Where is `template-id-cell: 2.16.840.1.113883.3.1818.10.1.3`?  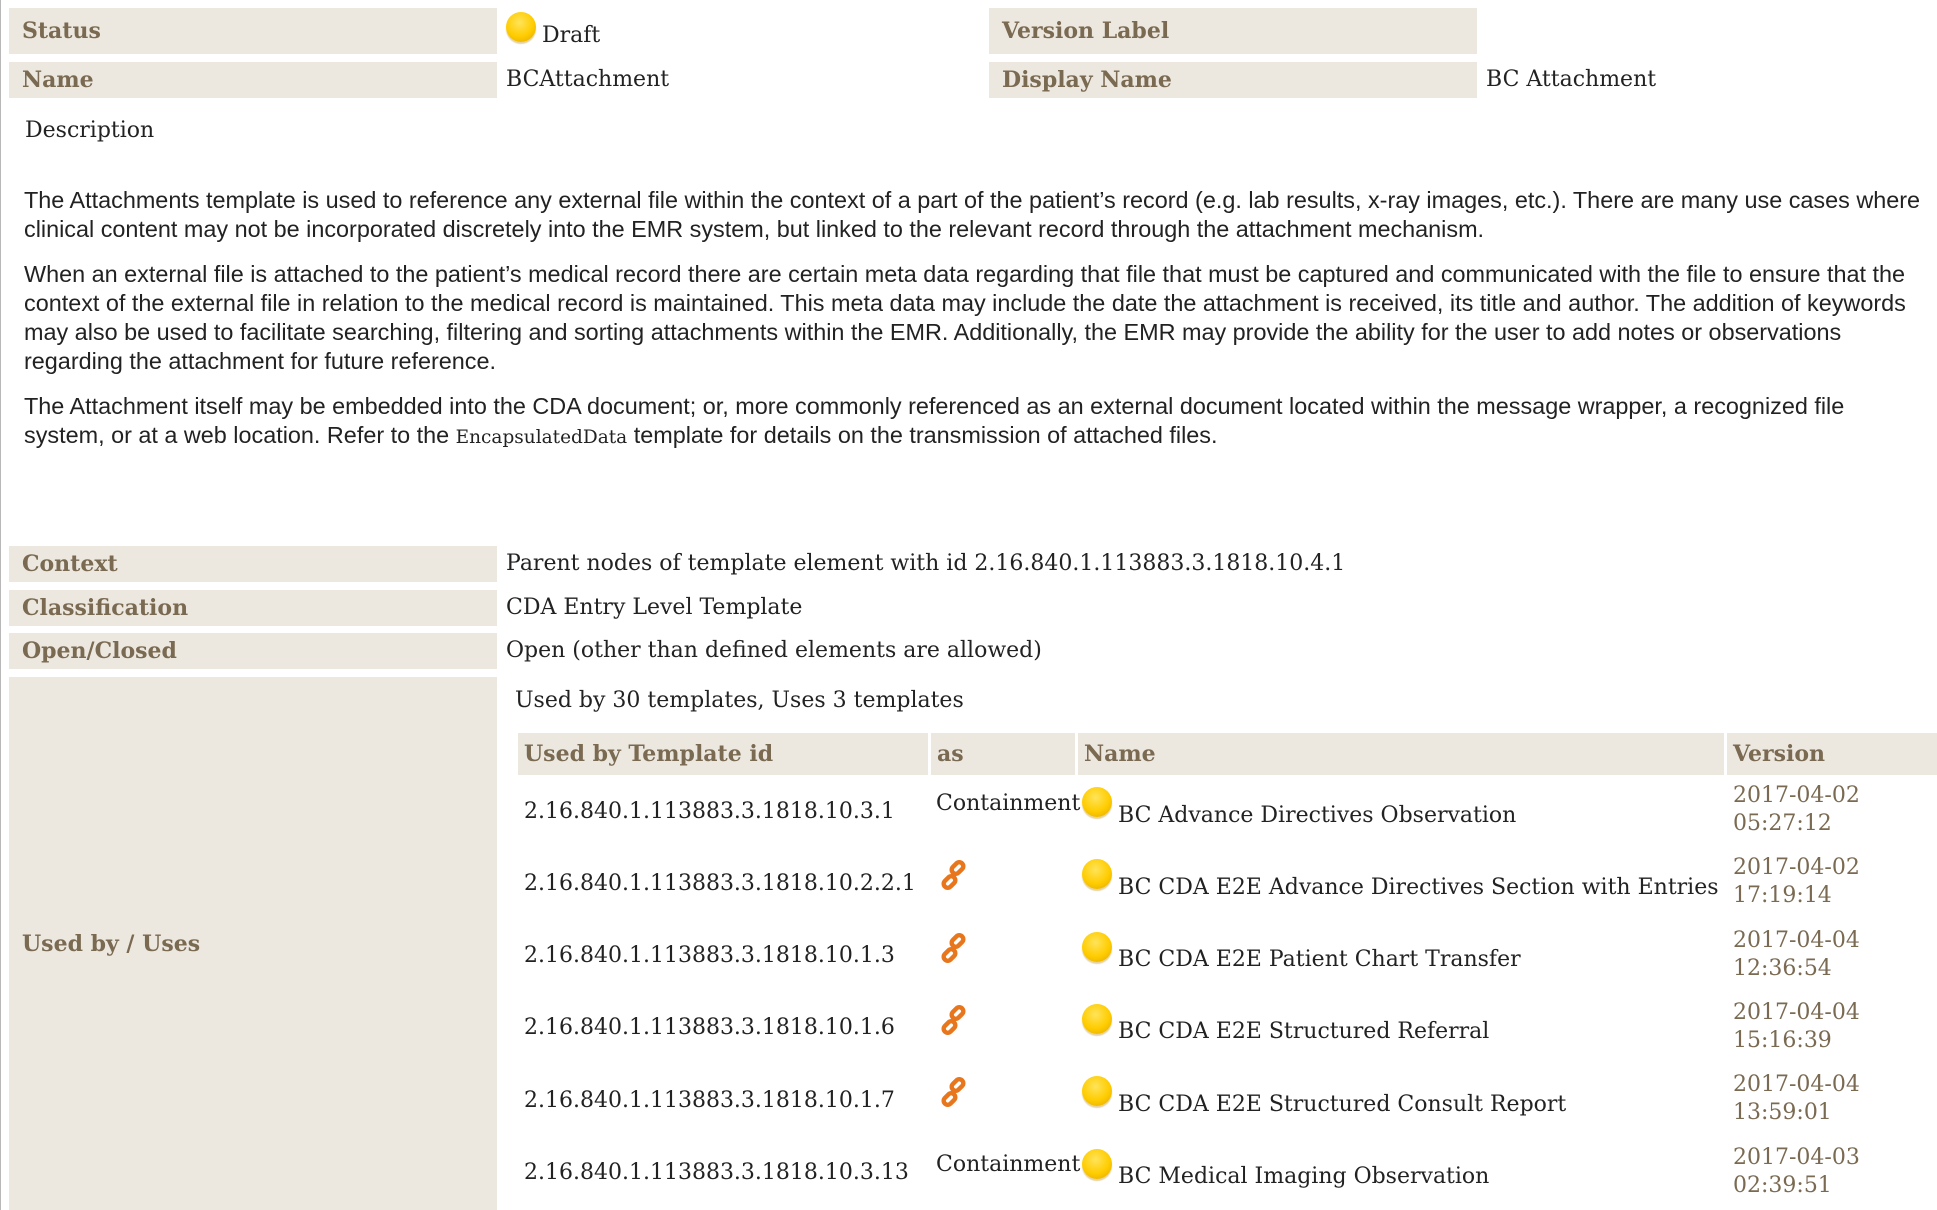 template-id-cell: 2.16.840.1.113883.3.1818.10.1.3 is located at coordinates (709, 956).